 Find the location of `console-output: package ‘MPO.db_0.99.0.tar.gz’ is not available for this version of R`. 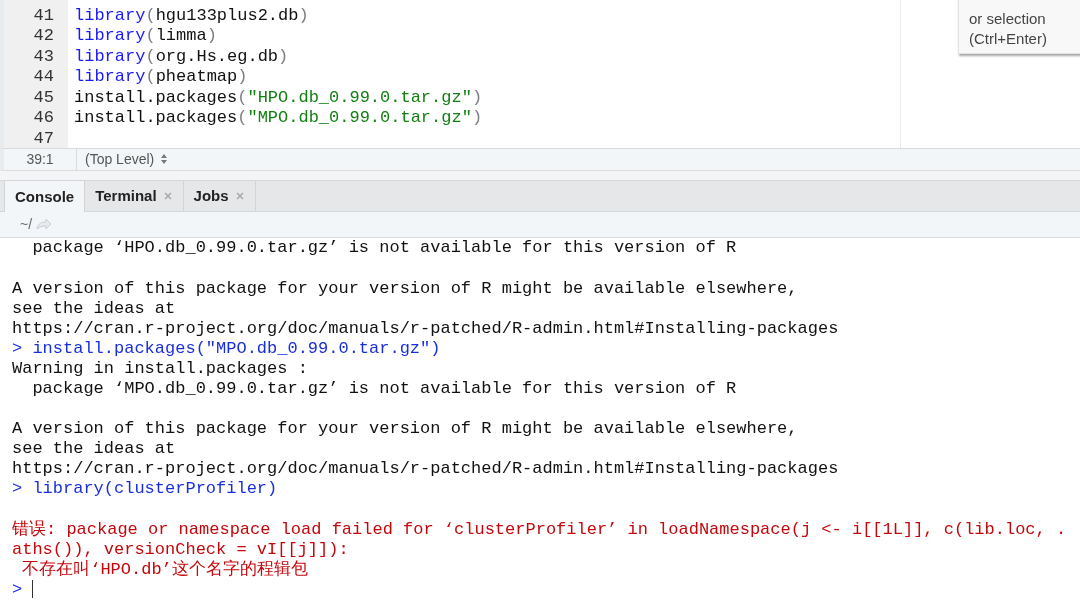

console-output: package ‘MPO.db_0.99.0.tar.gz’ is not available for this version of R is located at coordinates (384, 389).